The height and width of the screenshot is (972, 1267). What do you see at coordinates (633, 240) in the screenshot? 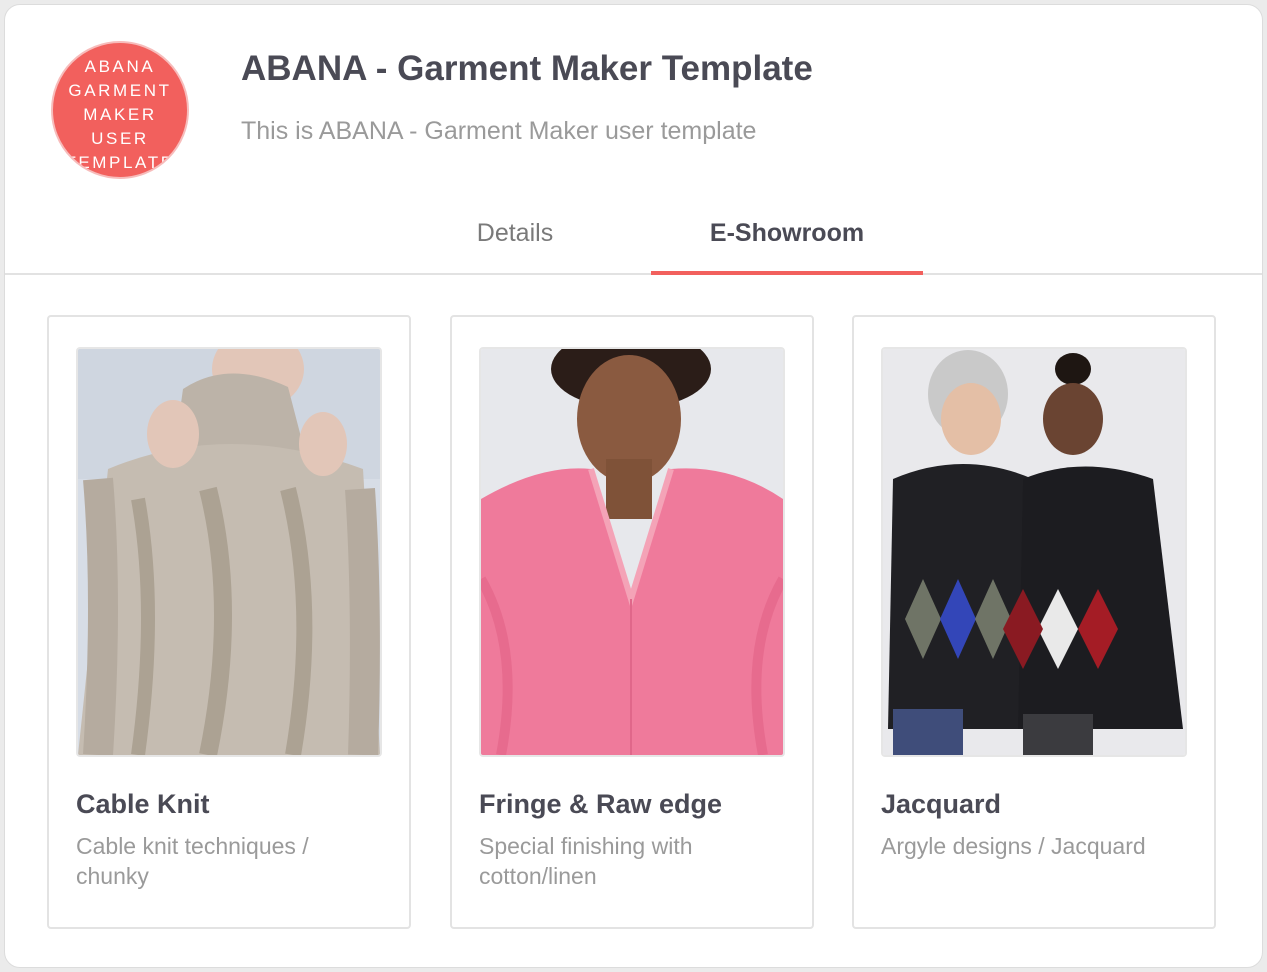
I see `tab-bar: Details E-Showroom` at bounding box center [633, 240].